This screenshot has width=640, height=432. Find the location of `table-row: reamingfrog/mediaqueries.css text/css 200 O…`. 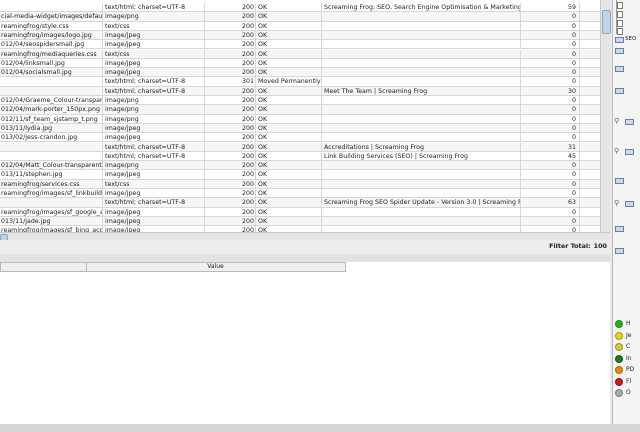

table-row: reamingfrog/mediaqueries.css text/css 200 O… is located at coordinates (300, 54).